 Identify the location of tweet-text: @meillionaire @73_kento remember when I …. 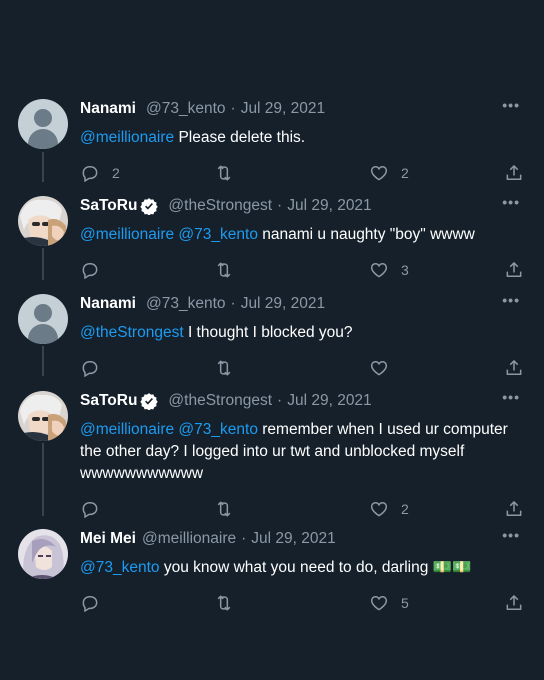
(300, 452).